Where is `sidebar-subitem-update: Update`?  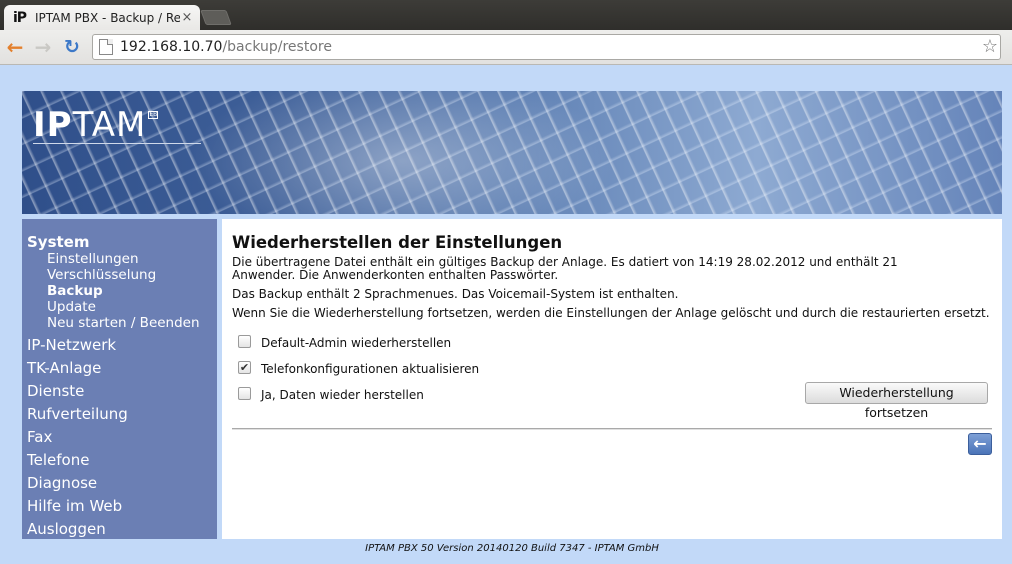
sidebar-subitem-update: Update is located at coordinates (132, 307).